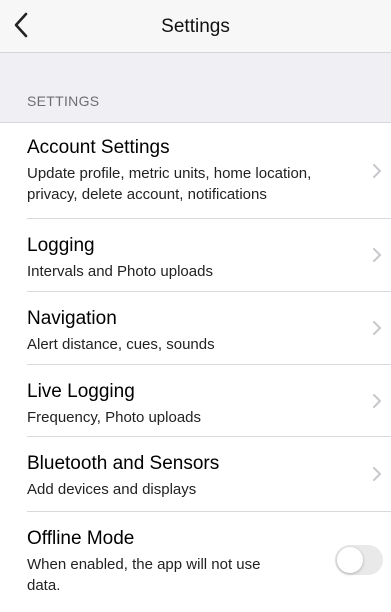 This screenshot has width=391, height=612. Describe the element at coordinates (98, 147) in the screenshot. I see `settings-item-title: Account Settings` at that location.